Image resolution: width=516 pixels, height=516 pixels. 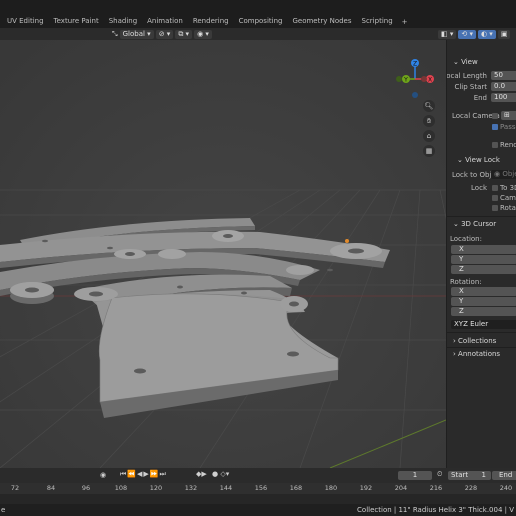 I want to click on ruler-tick: 84, so click(x=51, y=488).